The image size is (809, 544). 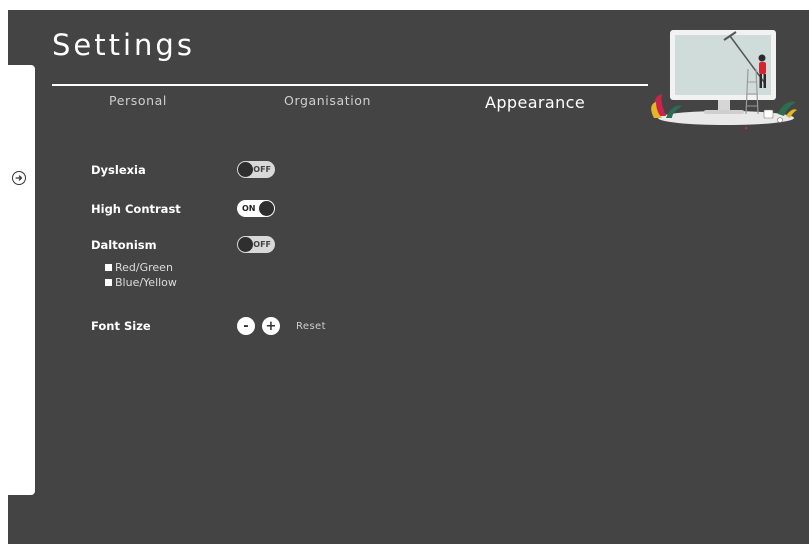 What do you see at coordinates (121, 326) in the screenshot?
I see `font-size-label: Font Size` at bounding box center [121, 326].